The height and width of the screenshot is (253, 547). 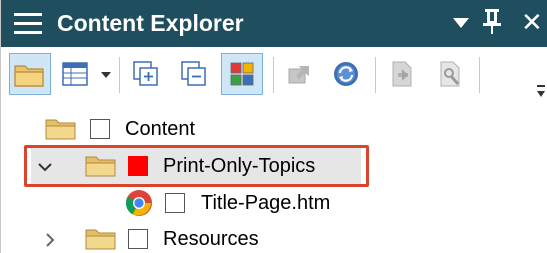 I want to click on chevron-right-icon, so click(x=50, y=240).